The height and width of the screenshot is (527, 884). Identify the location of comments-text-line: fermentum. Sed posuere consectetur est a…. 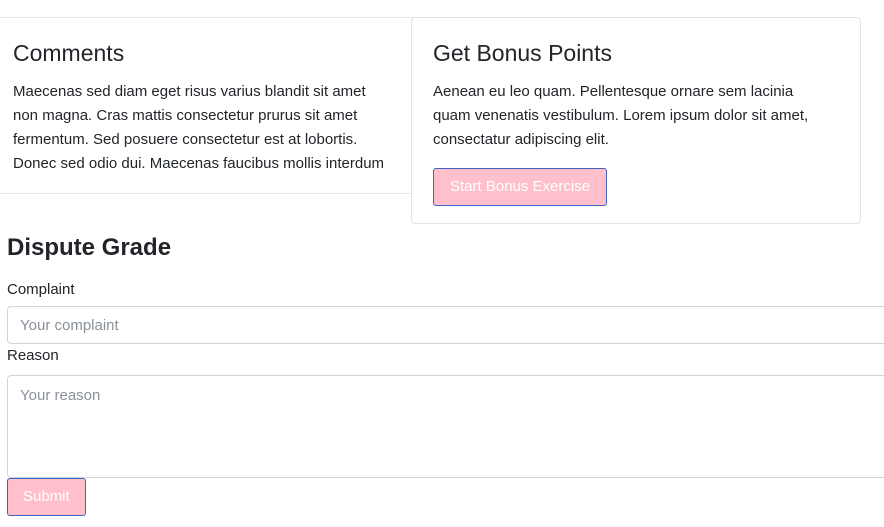
(185, 139).